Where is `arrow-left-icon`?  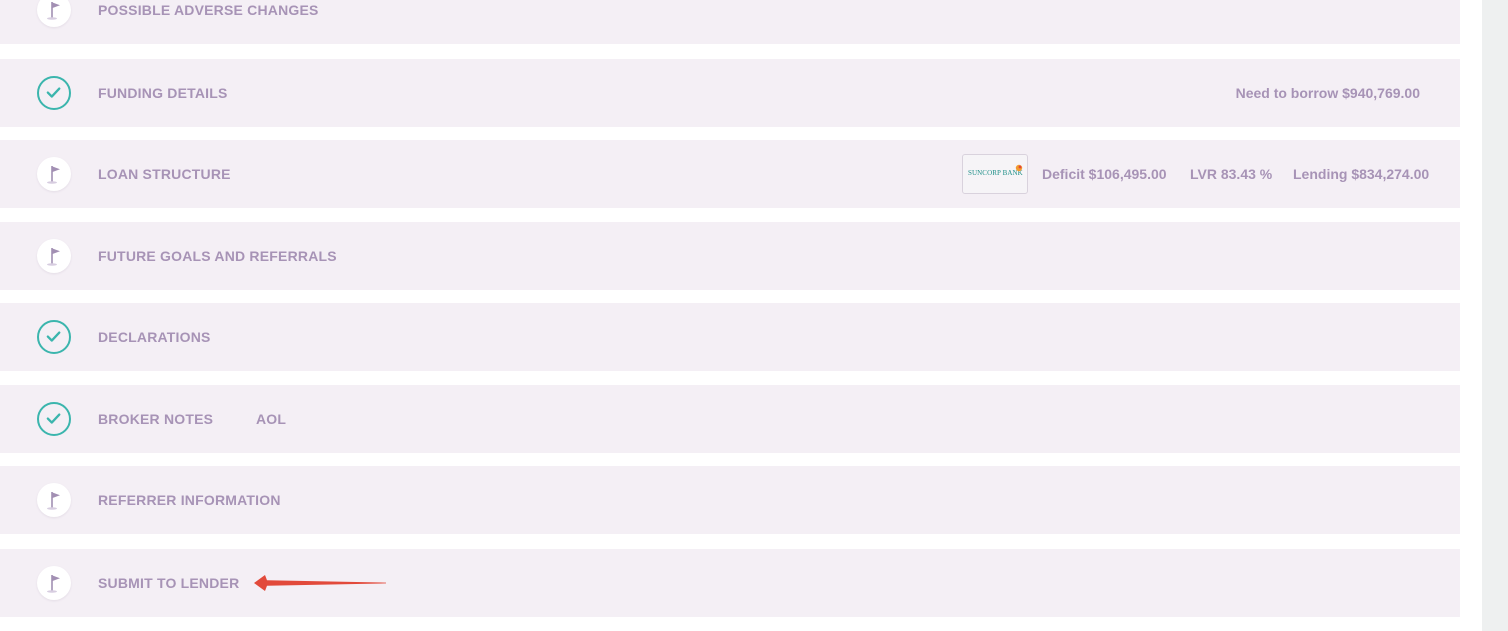
arrow-left-icon is located at coordinates (320, 583).